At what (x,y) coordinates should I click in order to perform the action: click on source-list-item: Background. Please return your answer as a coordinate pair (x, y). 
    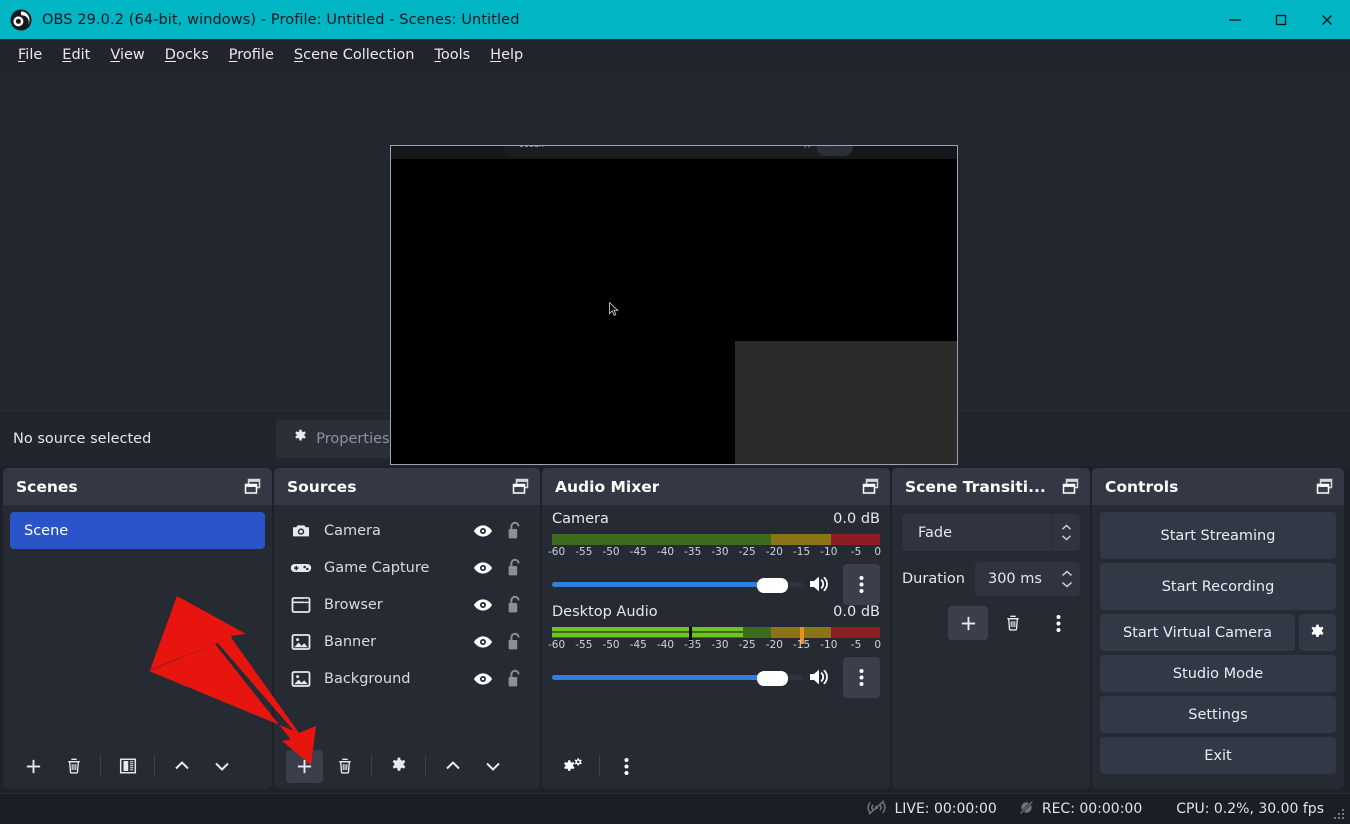
    Looking at the image, I should click on (407, 678).